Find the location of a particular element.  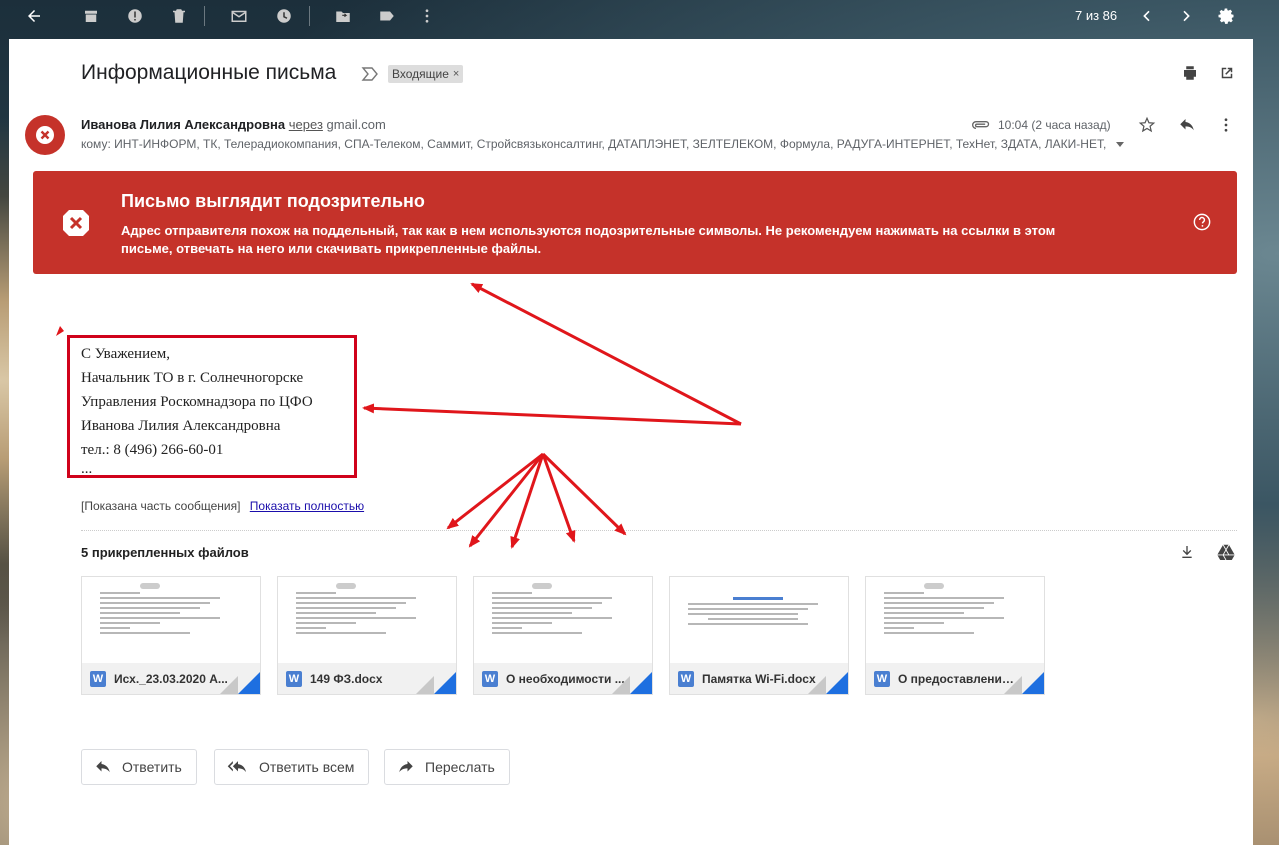

star-icon is located at coordinates (1147, 125).